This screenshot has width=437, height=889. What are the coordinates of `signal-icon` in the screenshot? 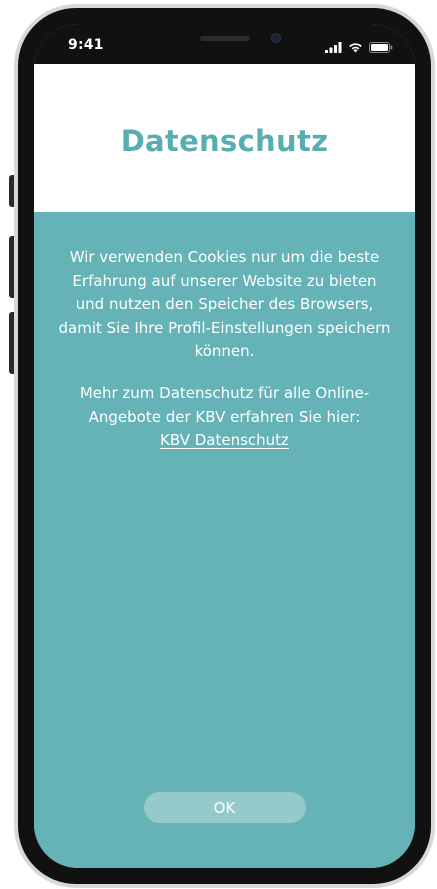 It's located at (333, 47).